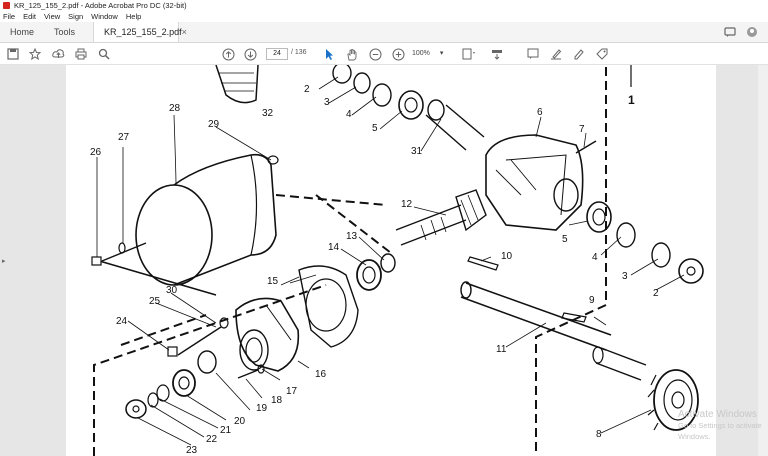  I want to click on menu-edit: Edit, so click(29, 16).